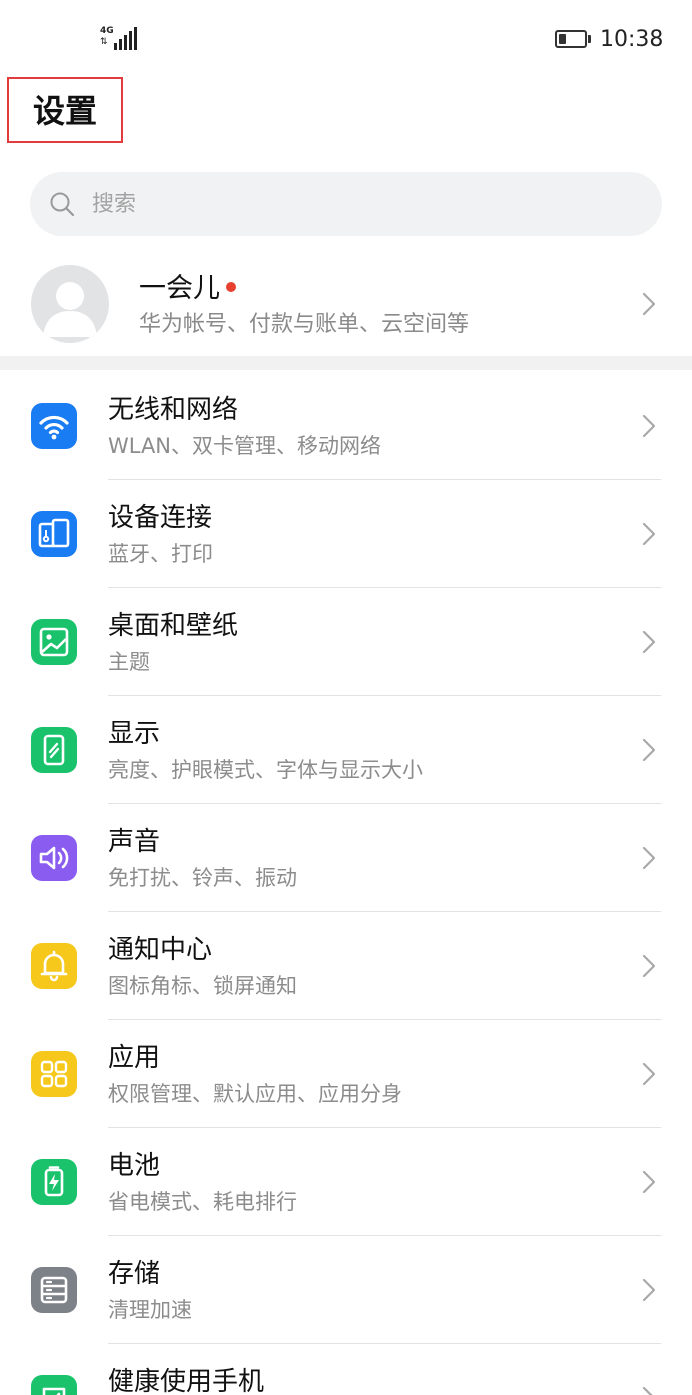  What do you see at coordinates (346, 306) in the screenshot?
I see `account-row: 一会儿 华为帐号、付款与账单、云空间等` at bounding box center [346, 306].